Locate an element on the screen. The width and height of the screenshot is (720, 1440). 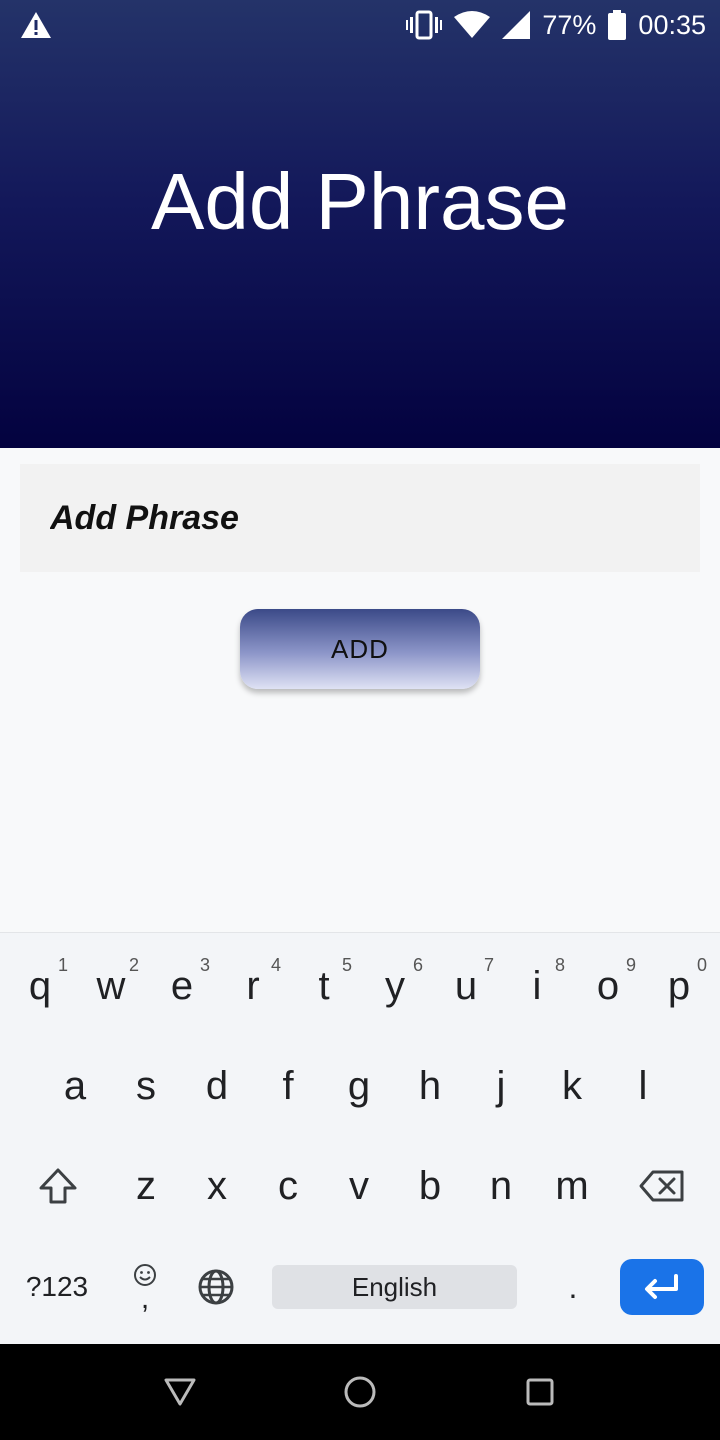
back-icon is located at coordinates (180, 1392).